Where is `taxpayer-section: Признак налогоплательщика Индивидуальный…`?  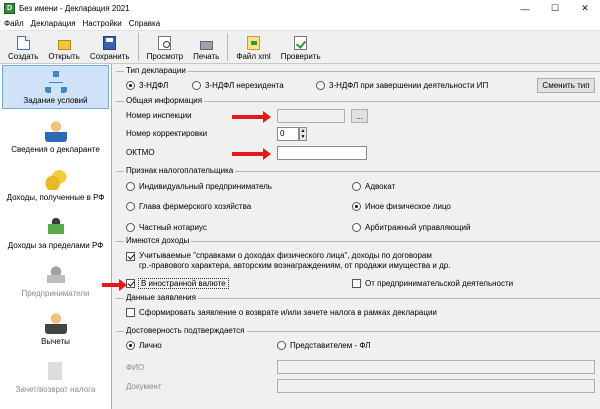 taxpayer-section: Признак налогоплательщика Индивидуальный… is located at coordinates (358, 202).